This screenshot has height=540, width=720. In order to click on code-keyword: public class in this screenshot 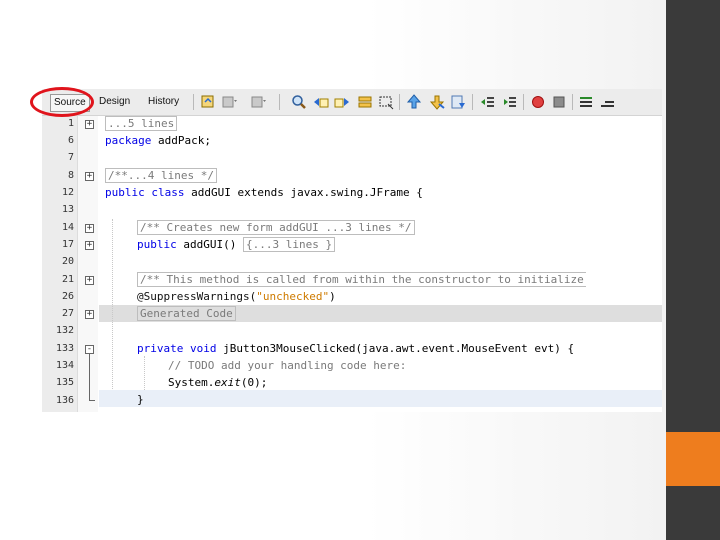, I will do `click(145, 192)`.